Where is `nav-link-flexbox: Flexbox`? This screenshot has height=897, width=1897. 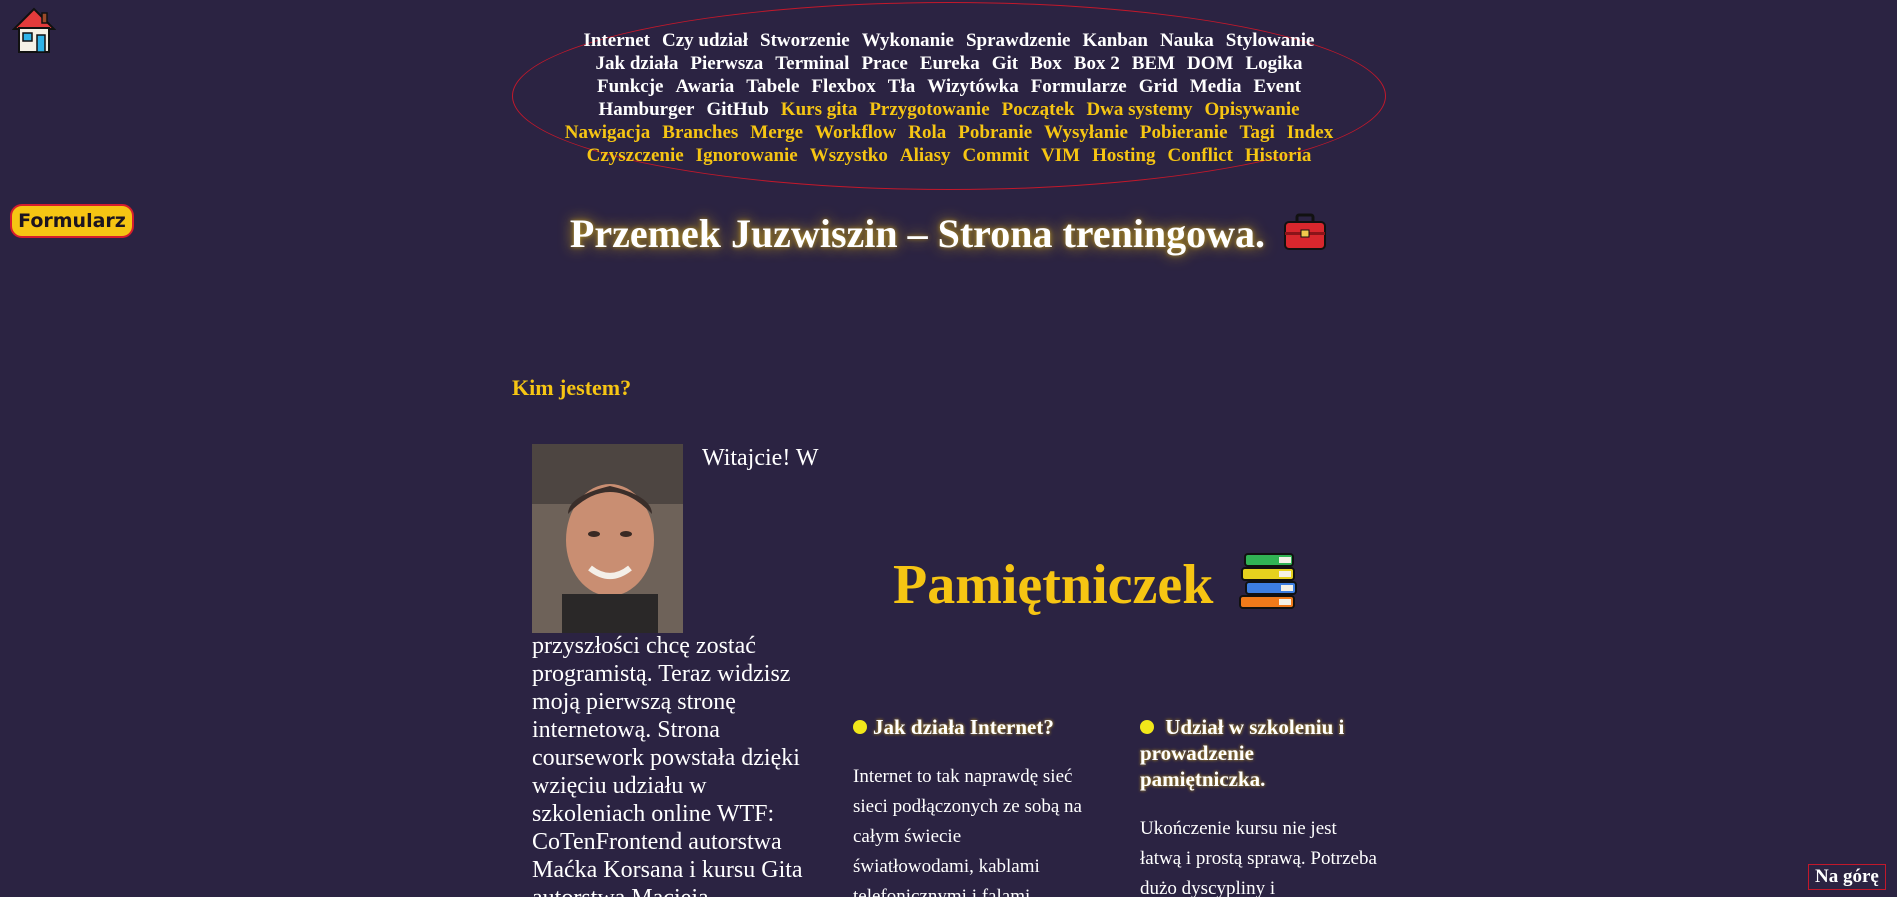 nav-link-flexbox: Flexbox is located at coordinates (843, 86).